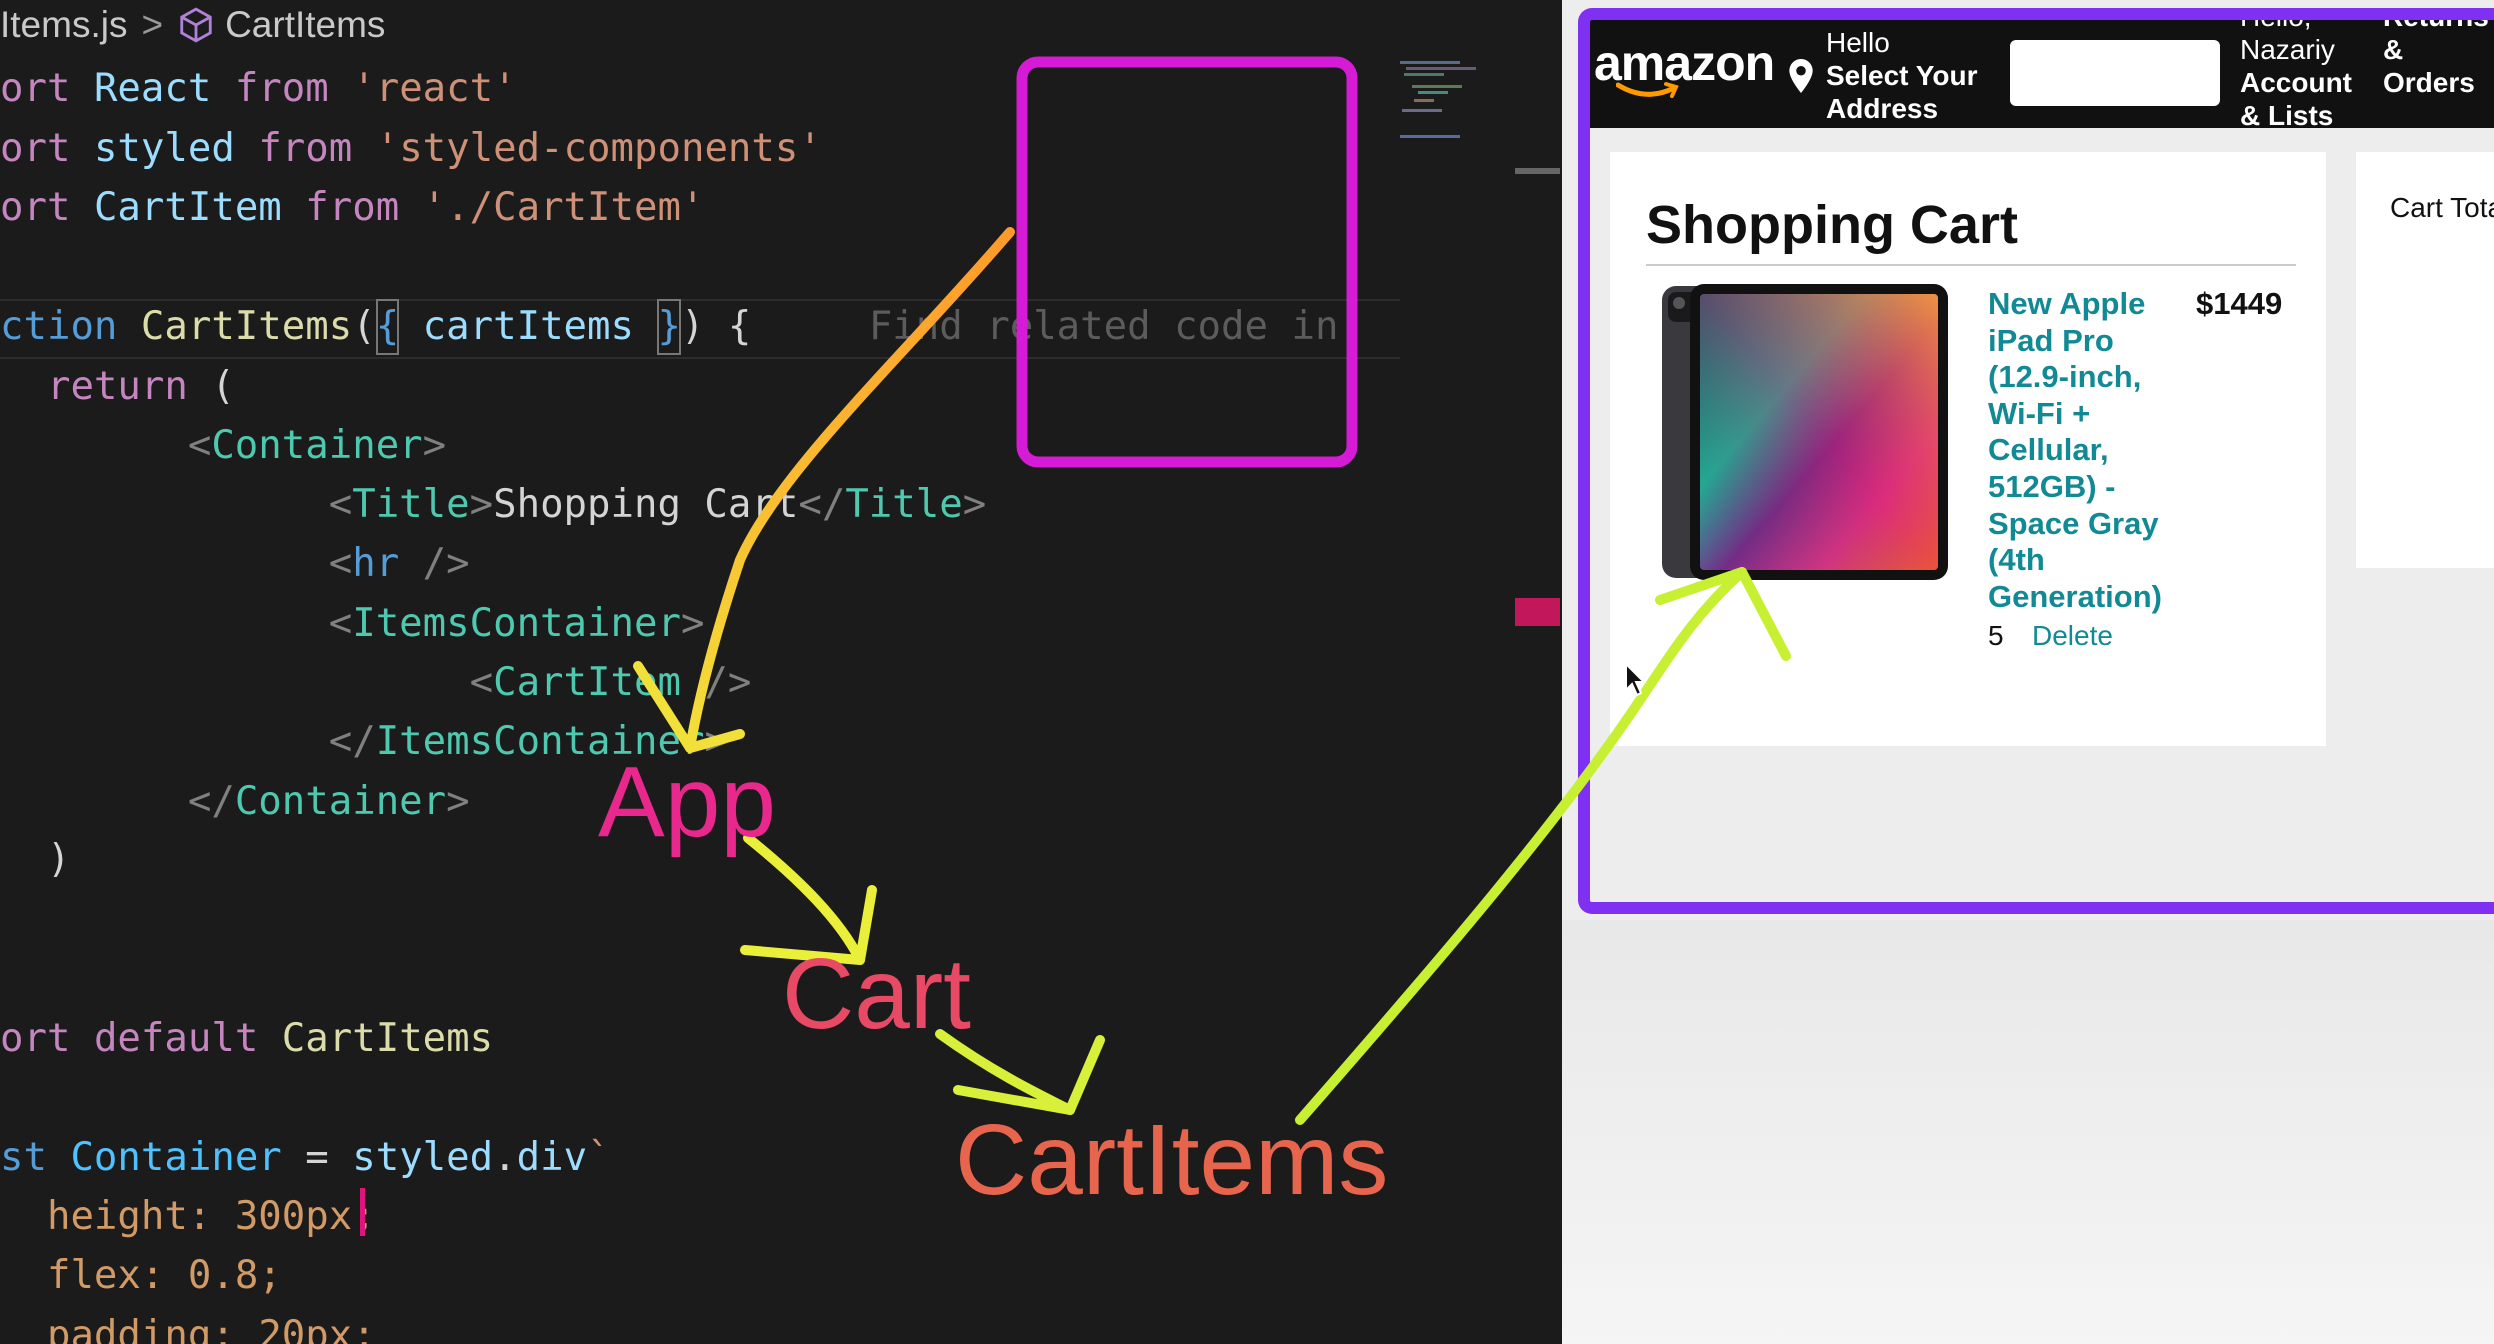 This screenshot has width=2494, height=1344. I want to click on code-line: flex: 0.8;, so click(141, 1276).